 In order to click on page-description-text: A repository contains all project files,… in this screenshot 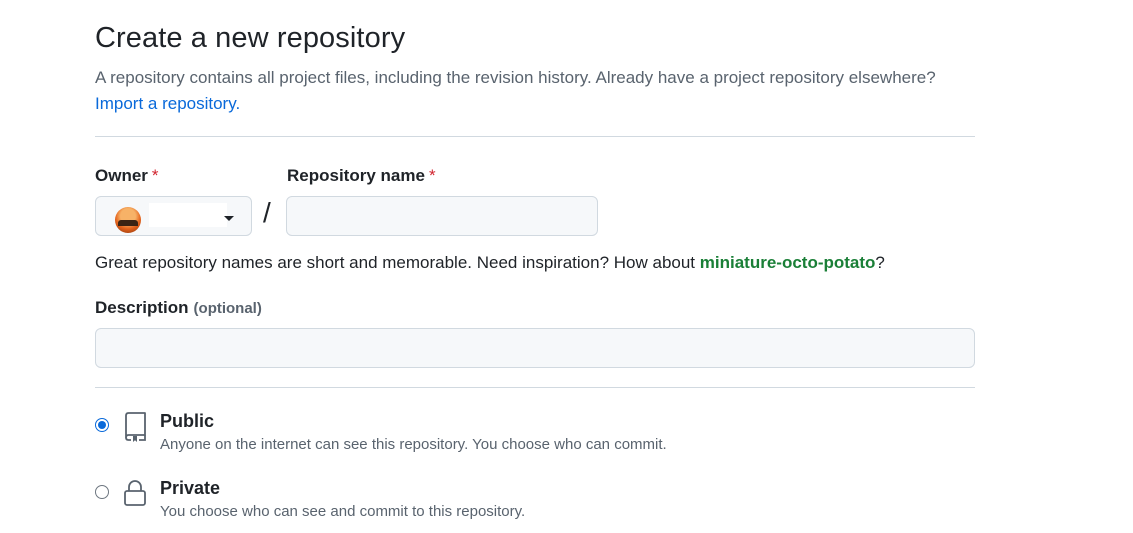, I will do `click(515, 77)`.